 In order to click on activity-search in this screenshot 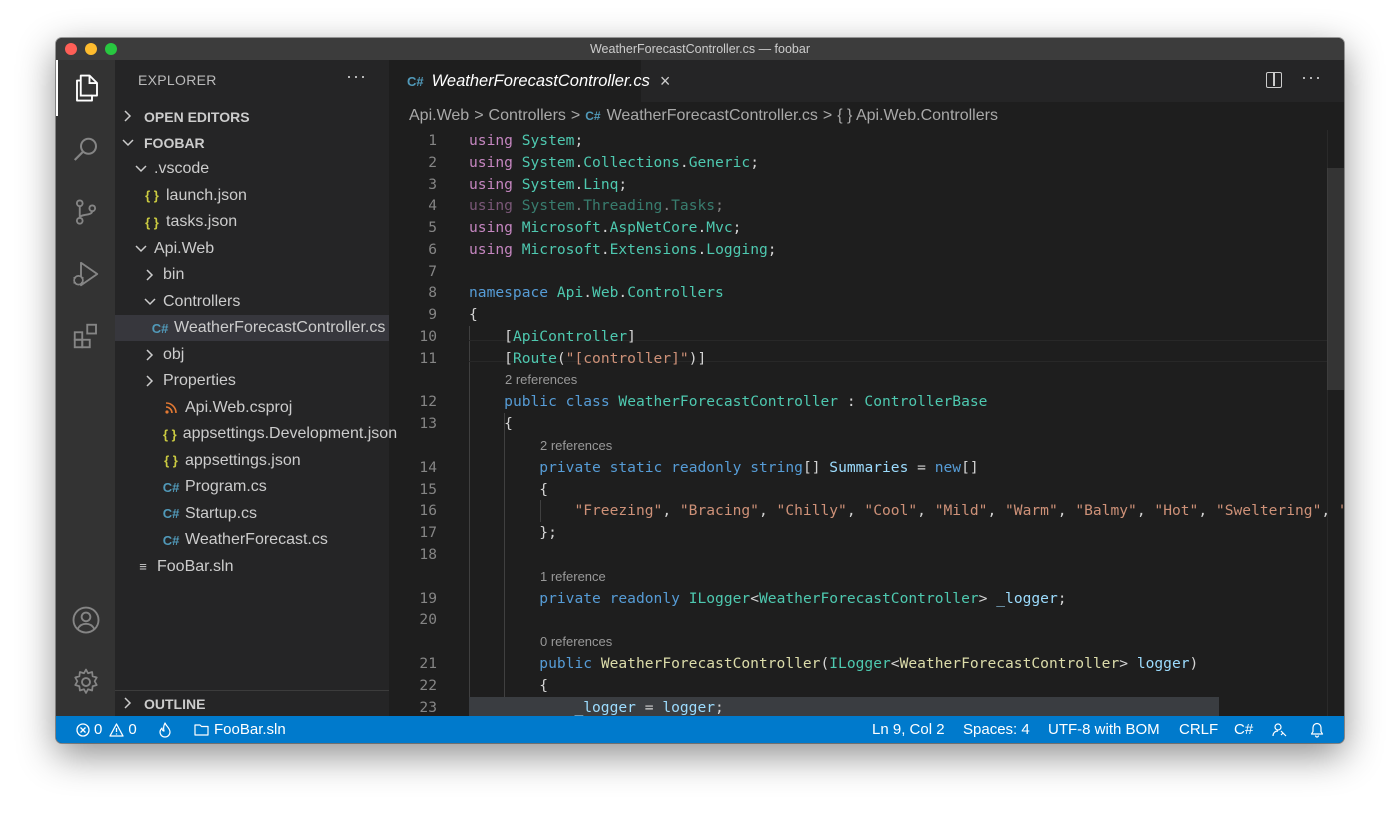, I will do `click(85, 150)`.